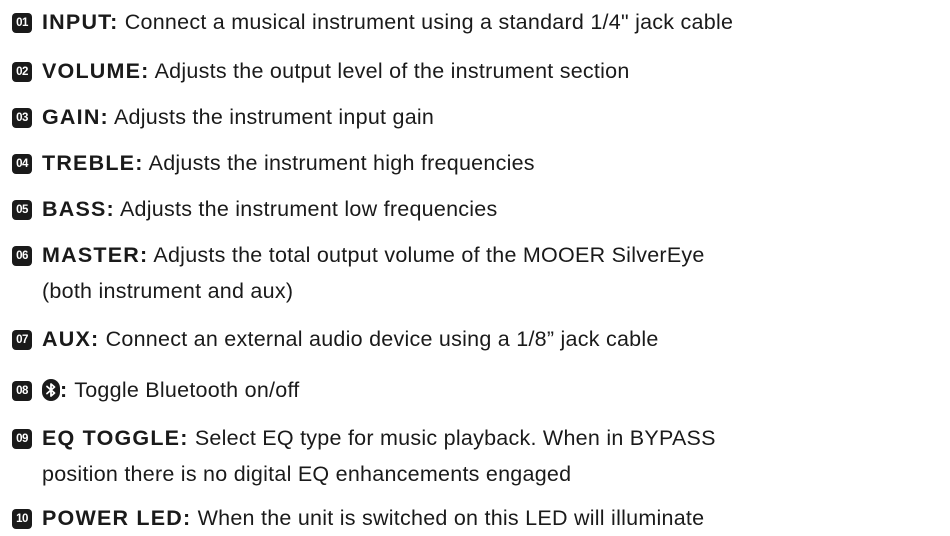 The height and width of the screenshot is (536, 950). Describe the element at coordinates (22, 164) in the screenshot. I see `item-number-badge: 04` at that location.